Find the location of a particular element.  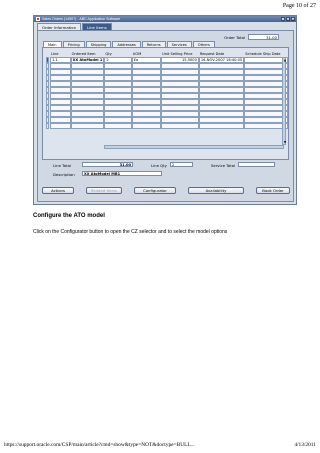

close-button: × is located at coordinates (293, 19).